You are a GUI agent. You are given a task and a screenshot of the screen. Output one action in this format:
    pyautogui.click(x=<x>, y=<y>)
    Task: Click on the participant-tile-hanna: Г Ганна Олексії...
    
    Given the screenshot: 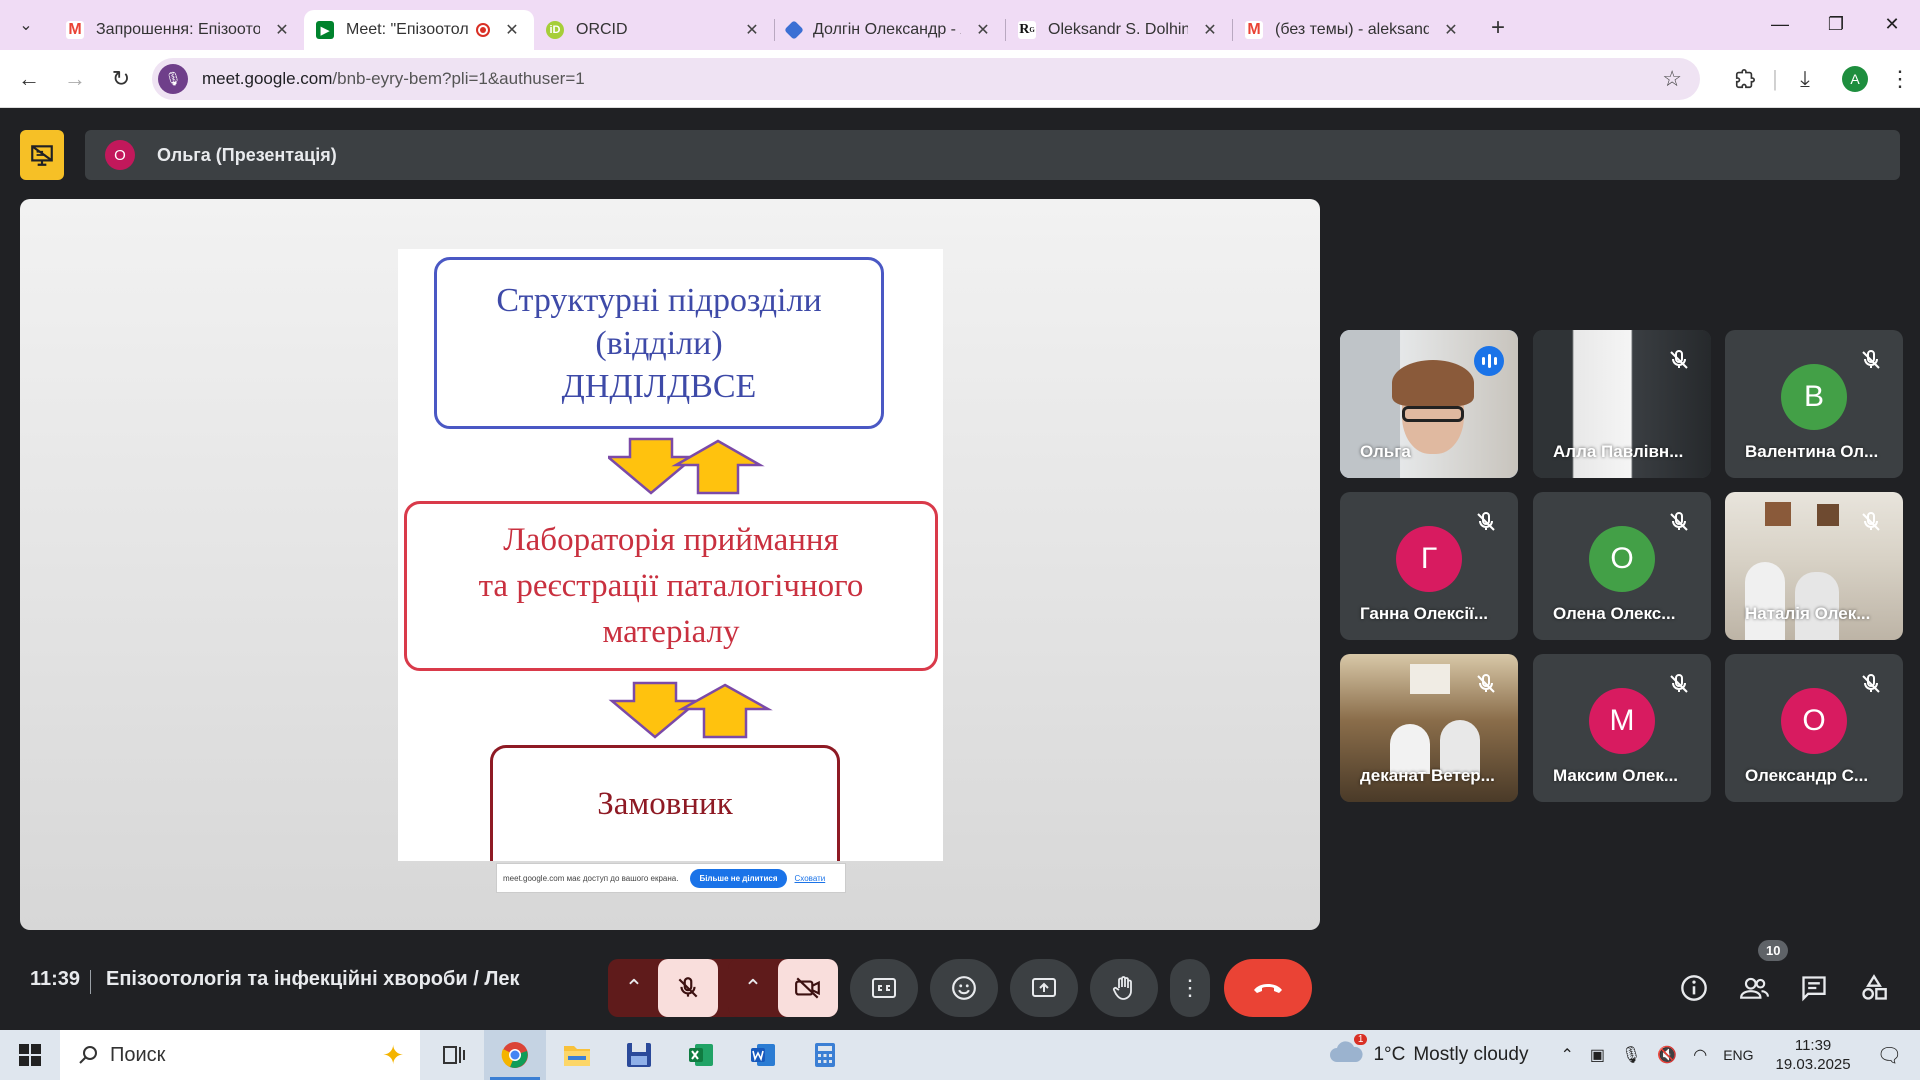 What is the action you would take?
    pyautogui.click(x=1429, y=566)
    